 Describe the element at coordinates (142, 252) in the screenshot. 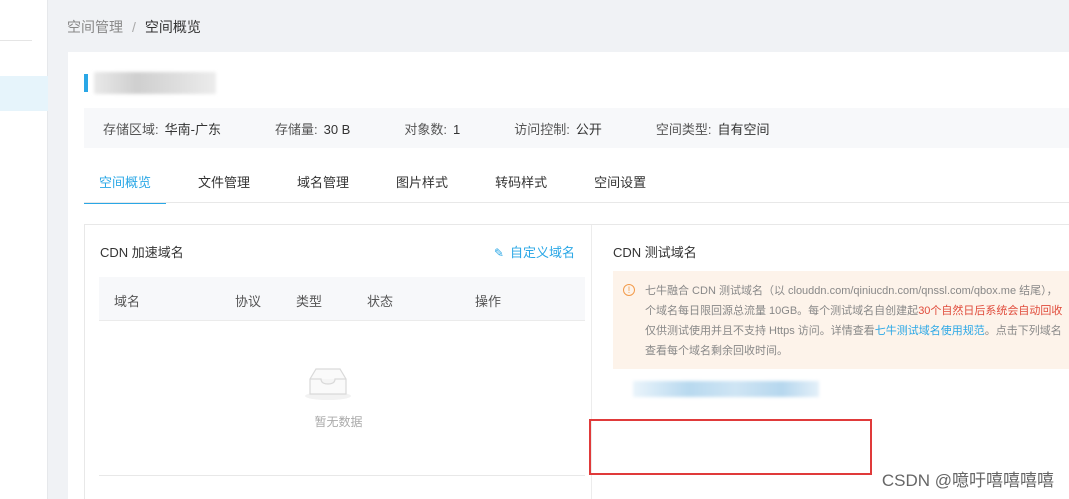

I see `cdn-domain-title: CDN 加速域名` at that location.